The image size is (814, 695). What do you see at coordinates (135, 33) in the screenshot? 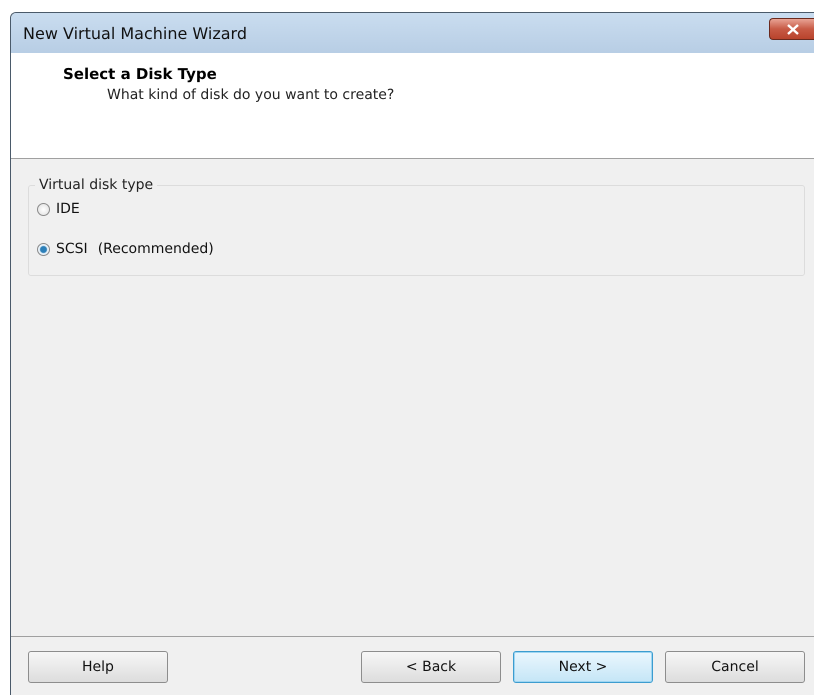
I see `window-title: New Virtual Machine Wizard` at bounding box center [135, 33].